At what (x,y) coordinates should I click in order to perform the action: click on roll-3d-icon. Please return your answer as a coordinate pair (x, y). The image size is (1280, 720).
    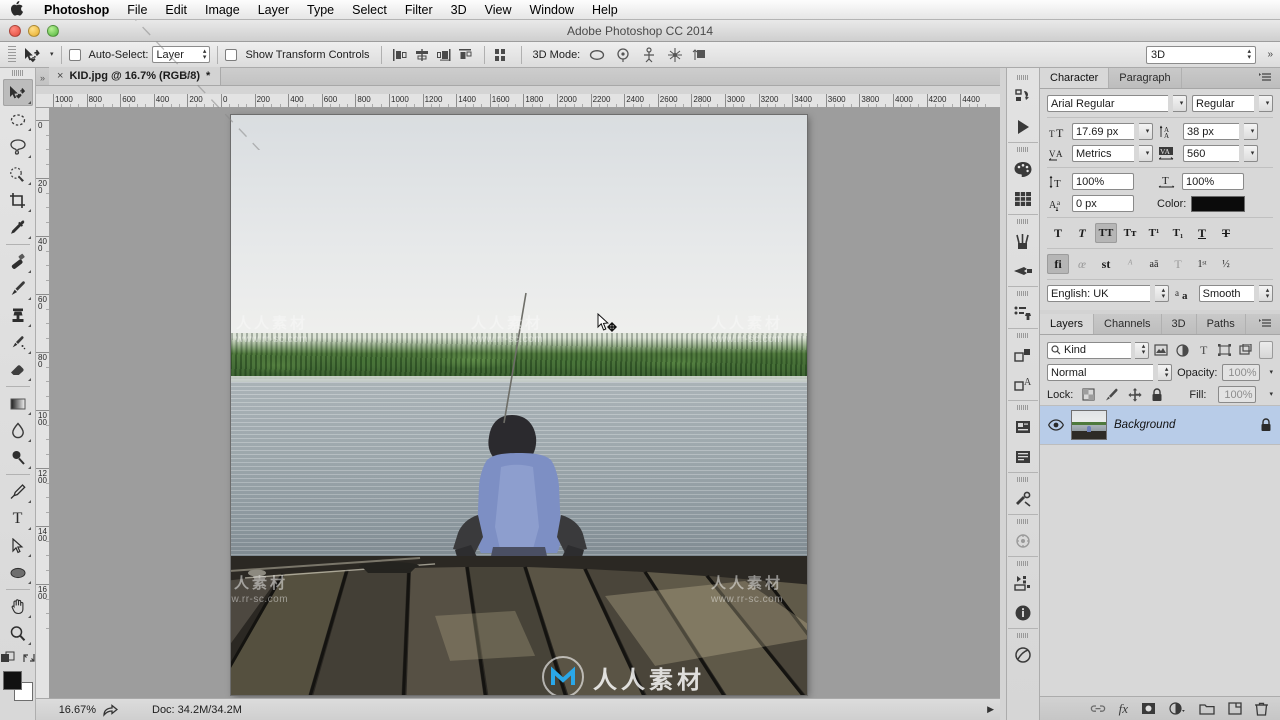
    Looking at the image, I should click on (623, 55).